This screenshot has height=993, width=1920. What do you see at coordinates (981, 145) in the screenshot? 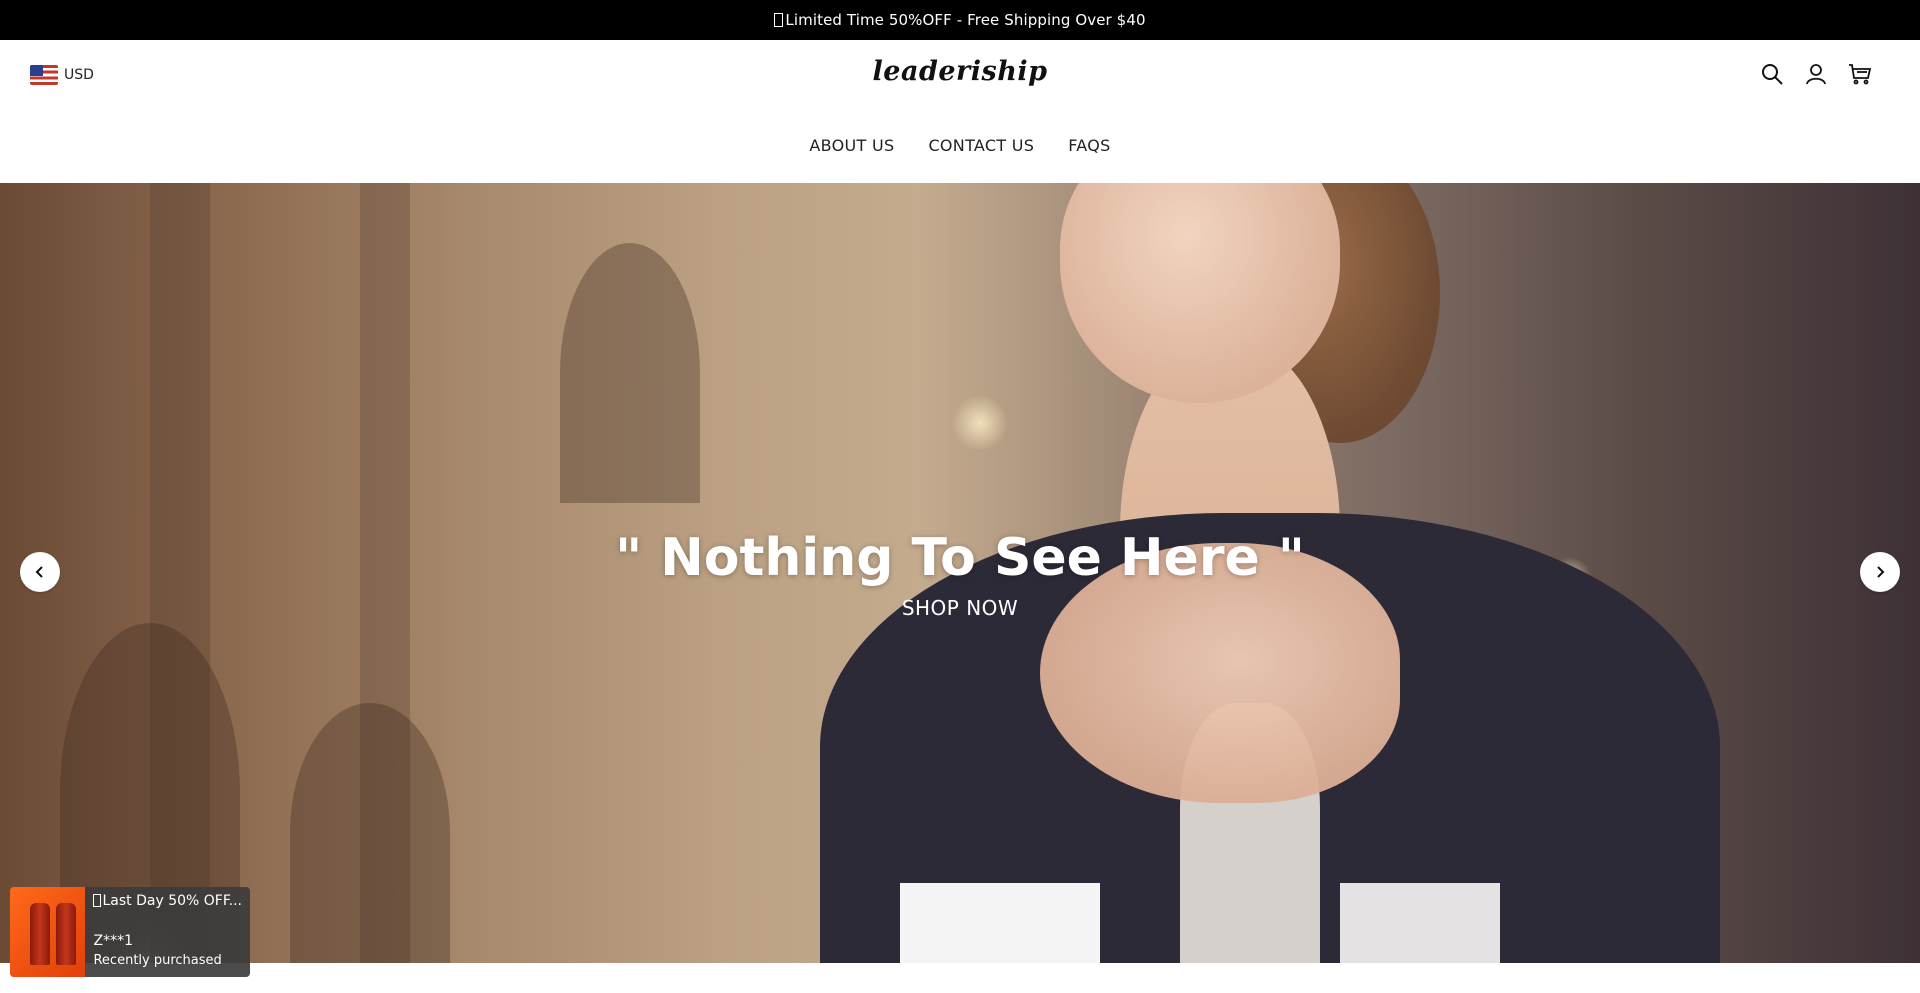
I see `nav-contact-us: CONTACT US` at bounding box center [981, 145].